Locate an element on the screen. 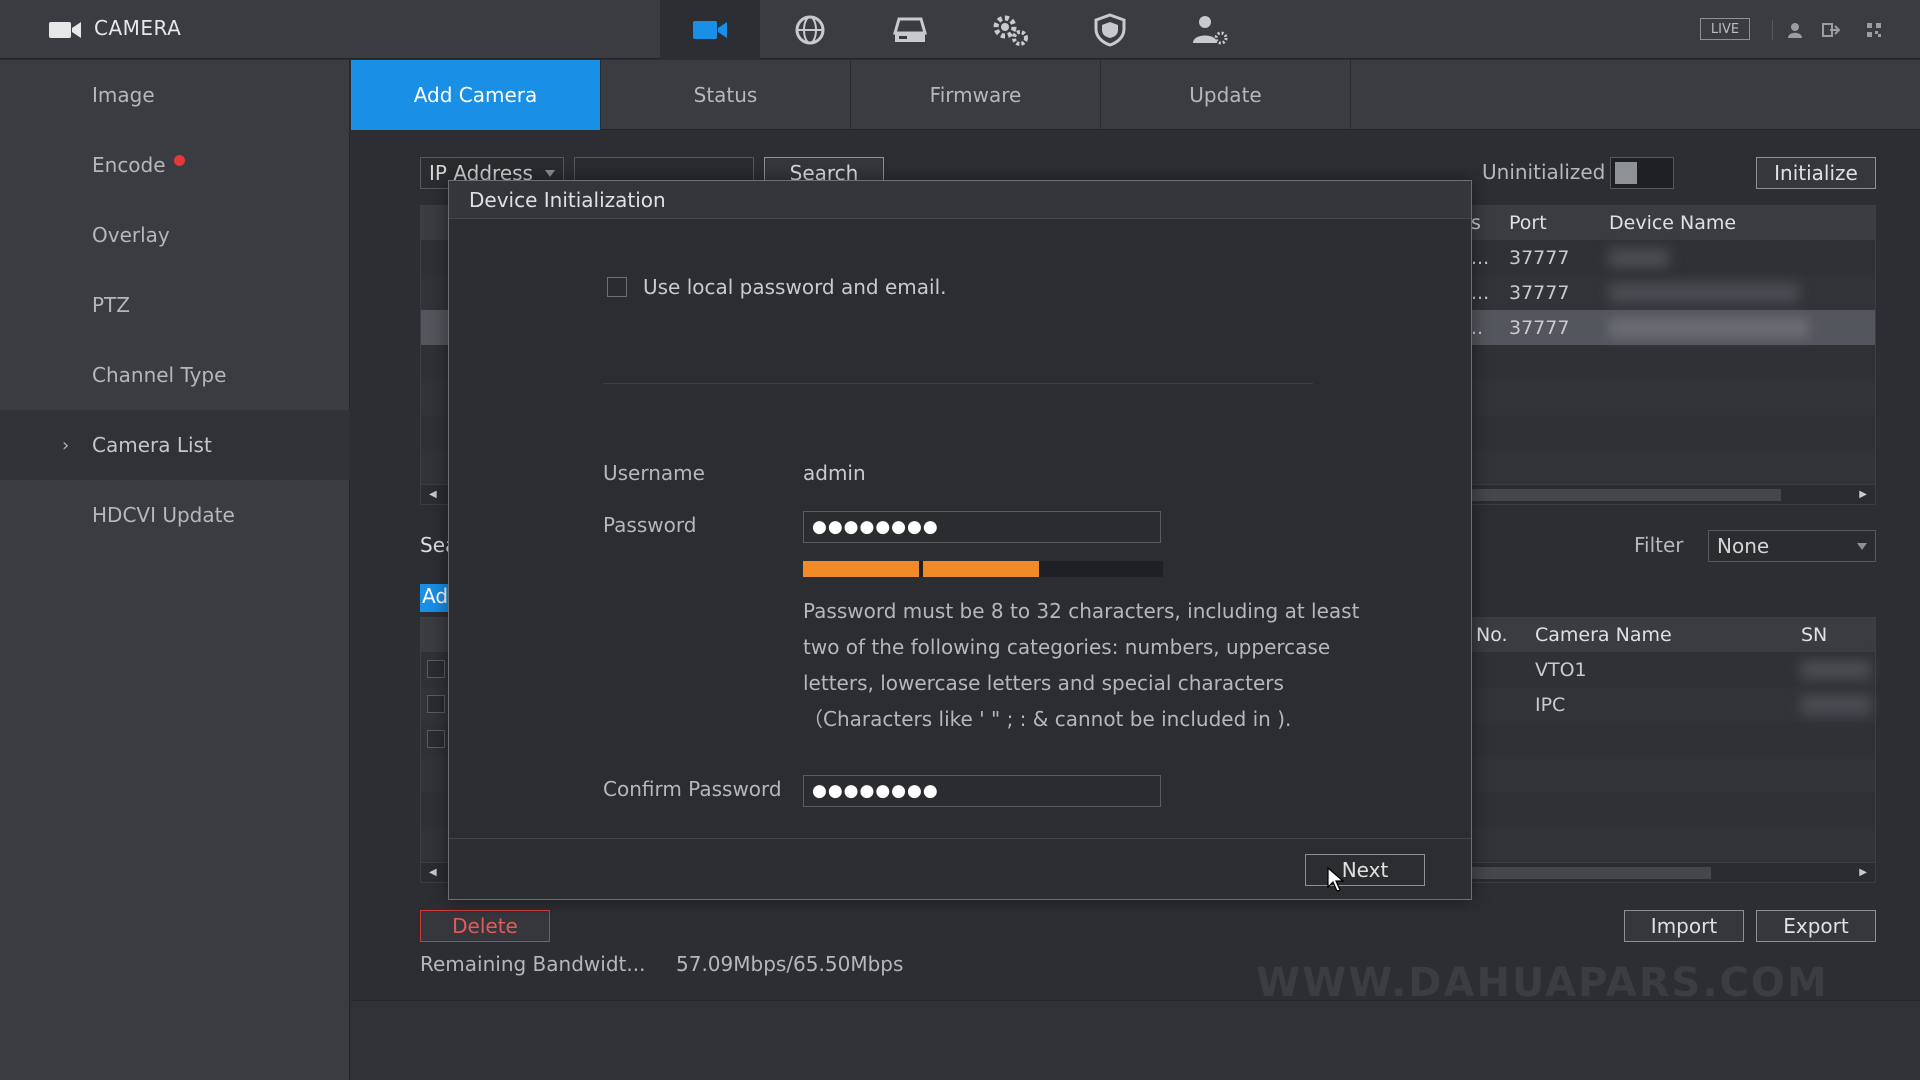 Image resolution: width=1920 pixels, height=1080 pixels. sidebar-item-hdcvi-update: HDCVI Update is located at coordinates (175, 515).